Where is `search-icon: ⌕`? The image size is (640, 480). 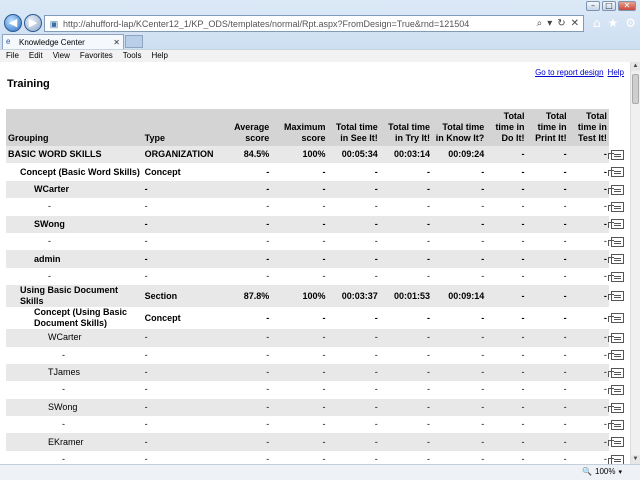
search-icon: ⌕ is located at coordinates (540, 23).